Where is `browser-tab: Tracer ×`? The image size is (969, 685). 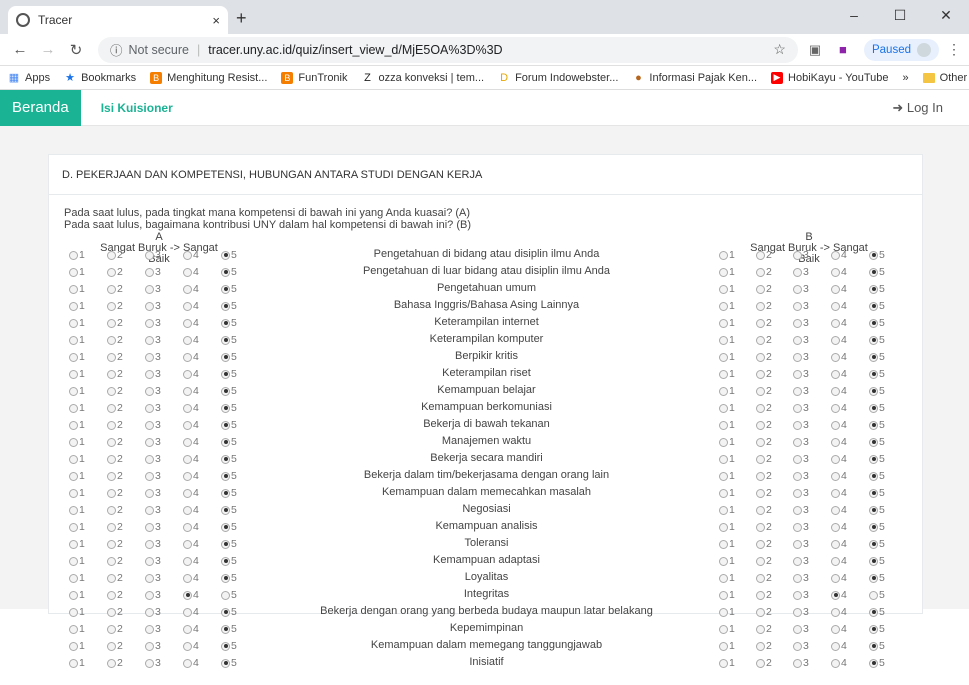 browser-tab: Tracer × is located at coordinates (118, 20).